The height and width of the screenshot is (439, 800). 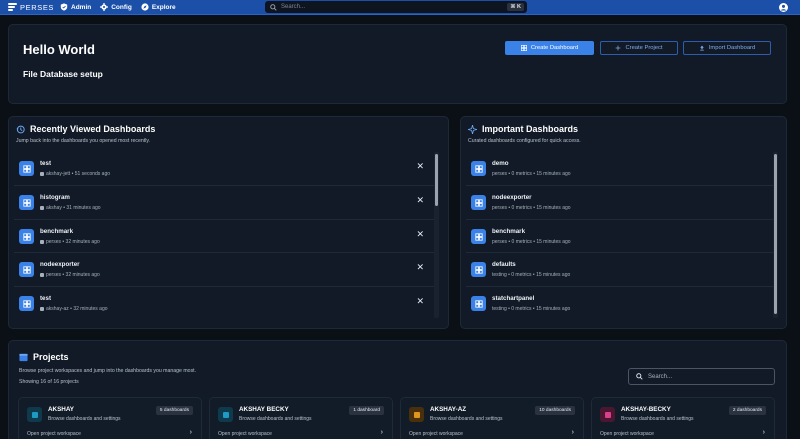 I want to click on compass-icon, so click(x=145, y=7).